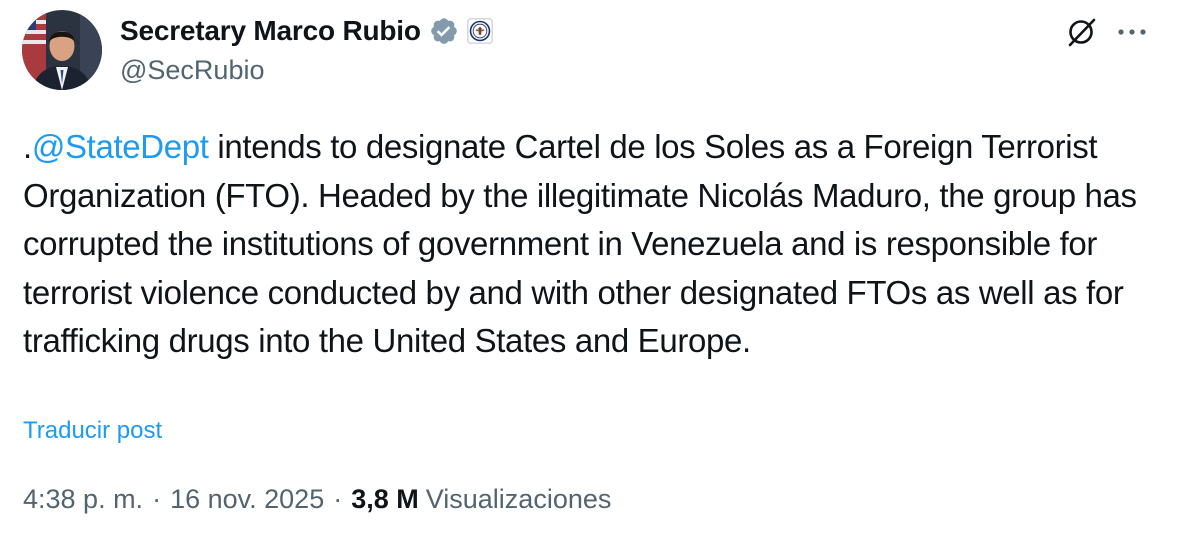  I want to click on grok-icon, so click(1082, 32).